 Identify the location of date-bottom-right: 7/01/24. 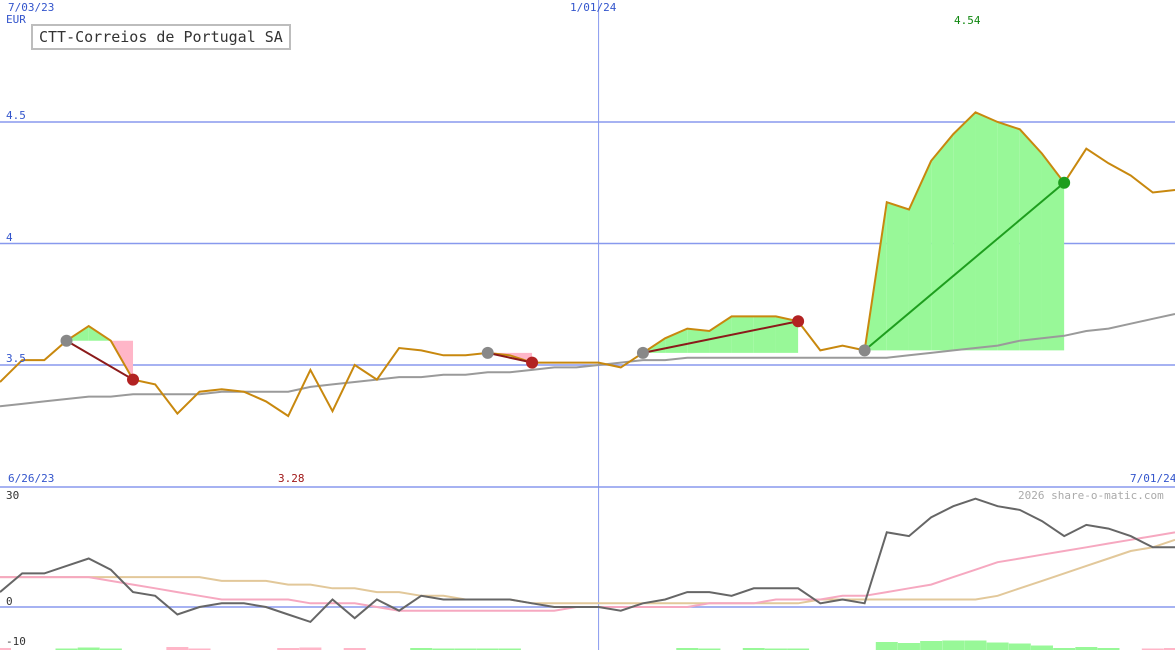
(1152, 478).